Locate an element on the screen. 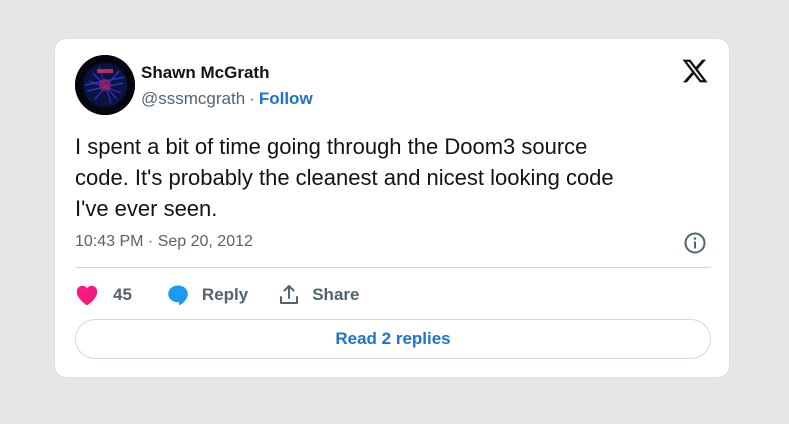 This screenshot has height=424, width=789. like-count: 45 is located at coordinates (122, 294).